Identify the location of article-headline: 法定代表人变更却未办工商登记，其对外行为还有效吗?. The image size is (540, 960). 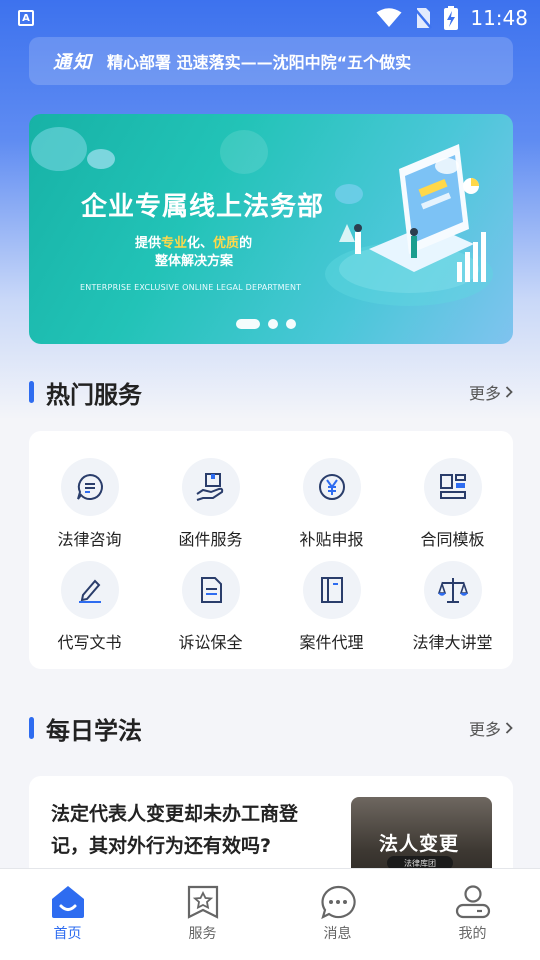
(191, 830).